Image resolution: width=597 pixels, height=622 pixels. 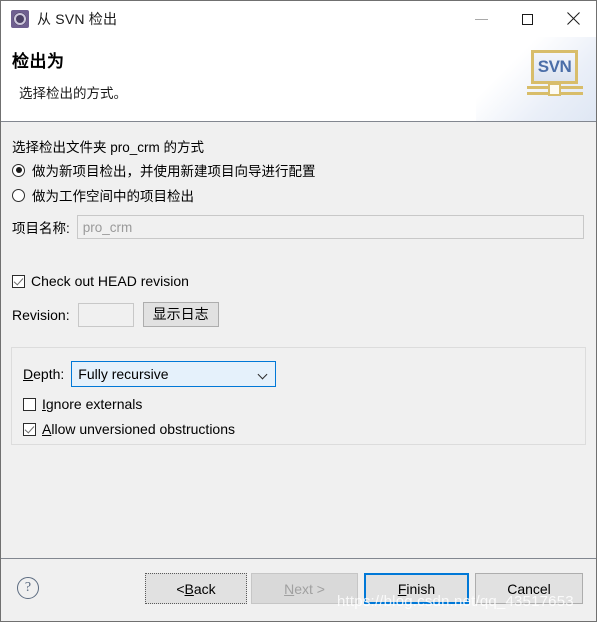 I want to click on depth-label: Depth:, so click(x=43, y=374).